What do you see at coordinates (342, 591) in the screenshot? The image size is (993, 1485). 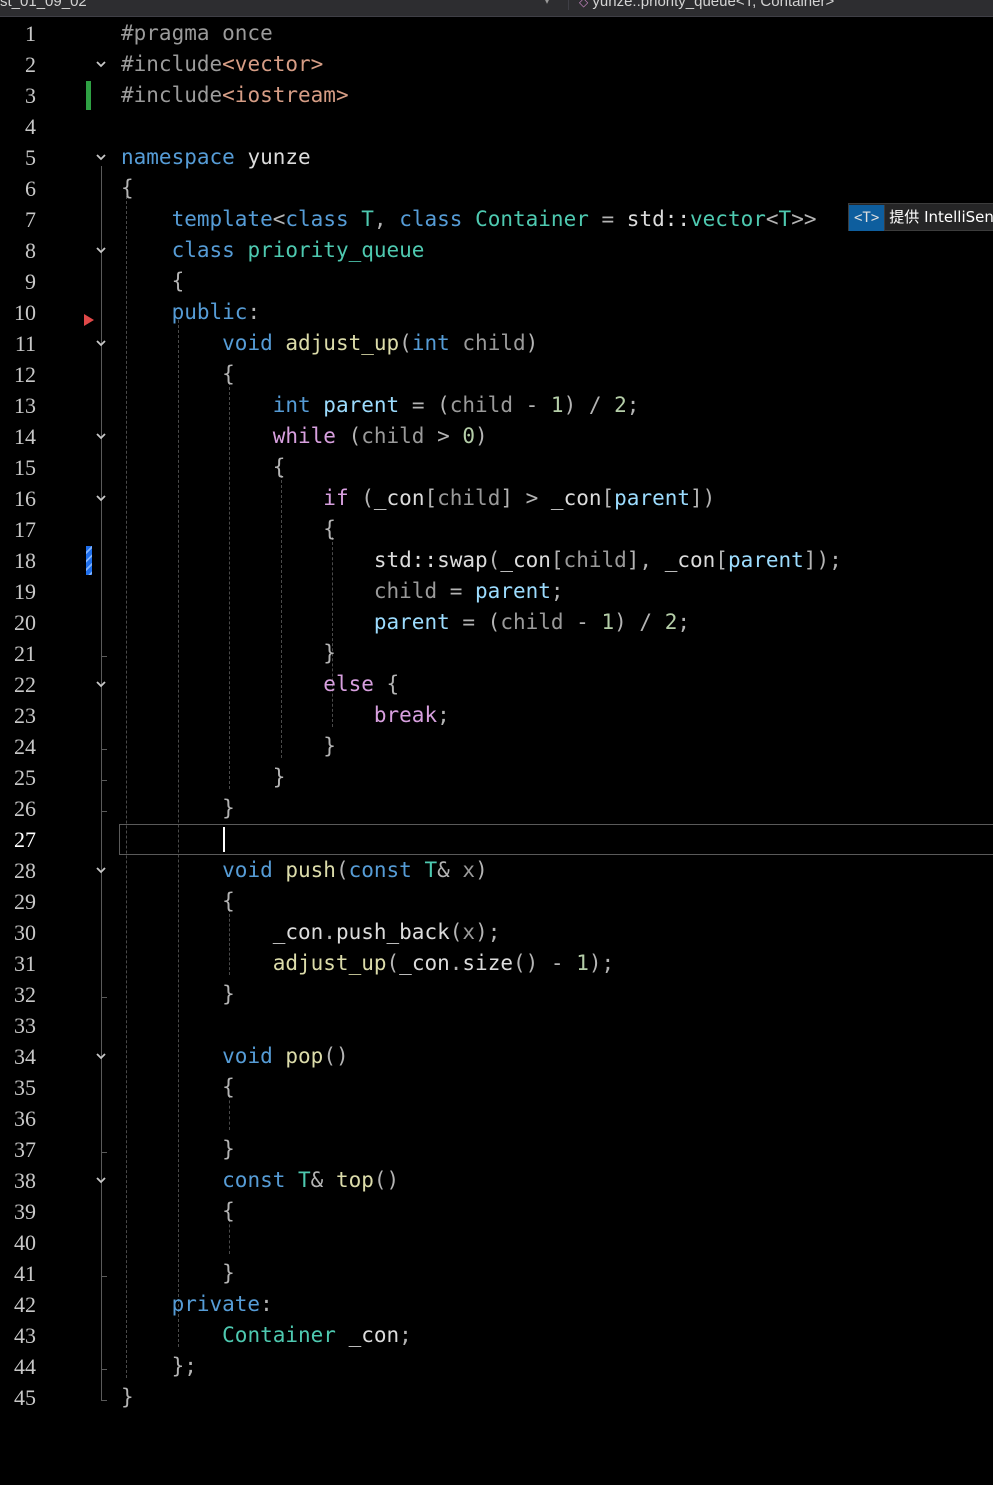 I see `code-text: child = parent;` at bounding box center [342, 591].